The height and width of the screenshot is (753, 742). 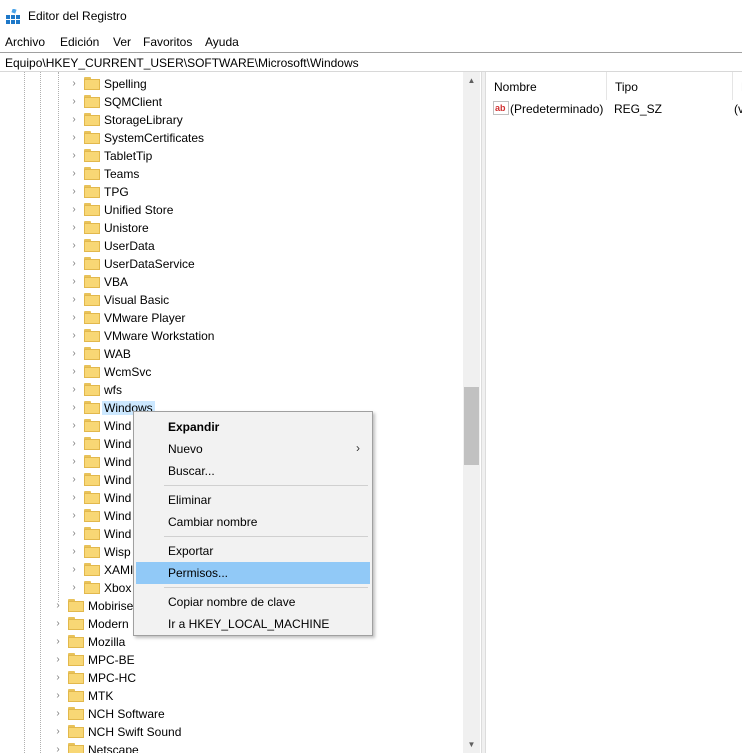 I want to click on menu-item-expandir: Expandir, so click(x=253, y=427).